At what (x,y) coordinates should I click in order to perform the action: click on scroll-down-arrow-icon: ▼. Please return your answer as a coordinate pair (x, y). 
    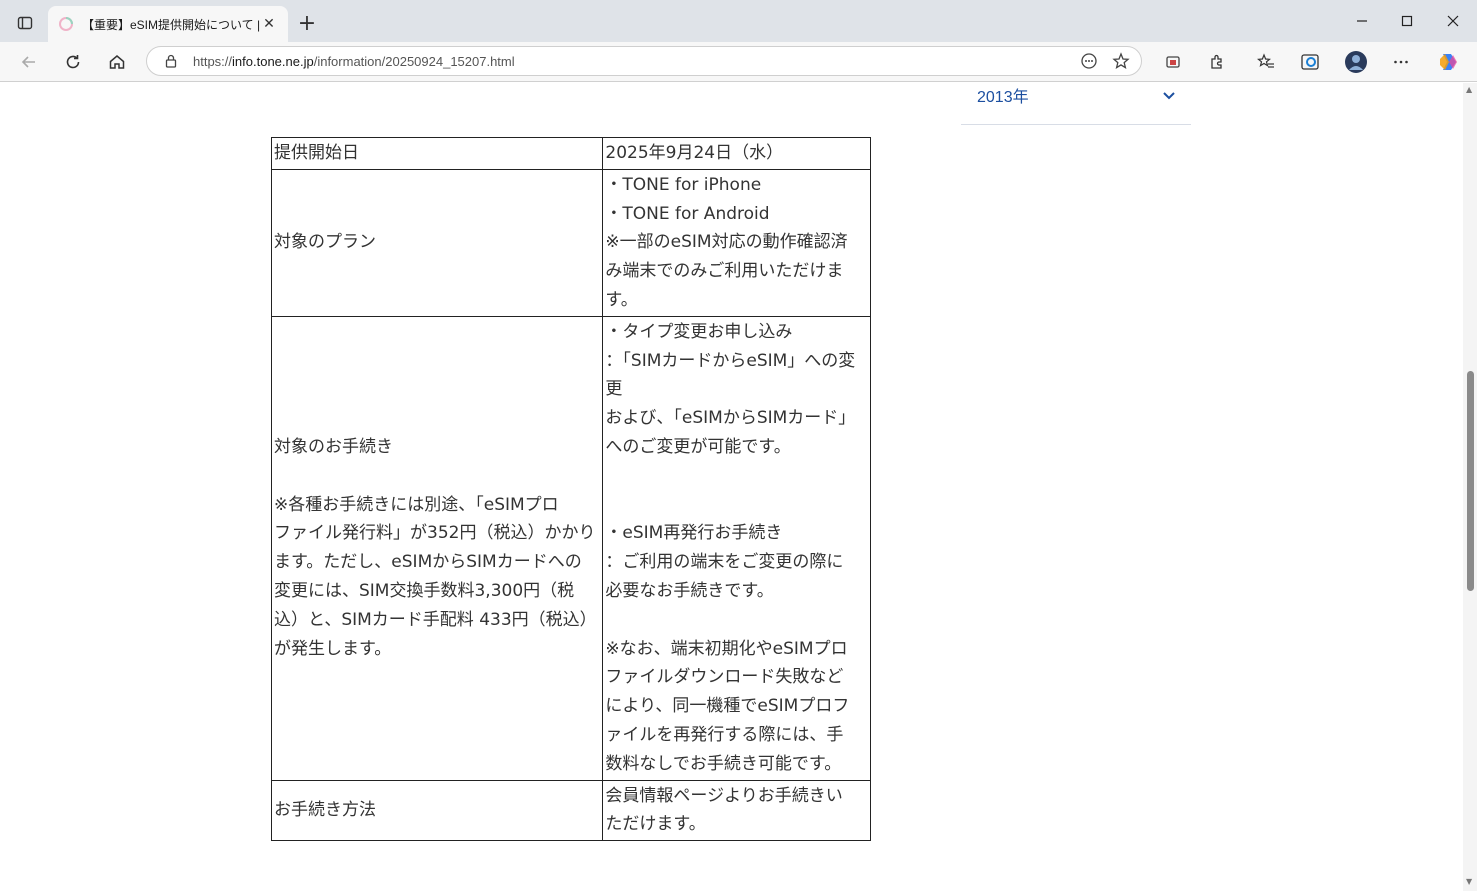
    Looking at the image, I should click on (1469, 881).